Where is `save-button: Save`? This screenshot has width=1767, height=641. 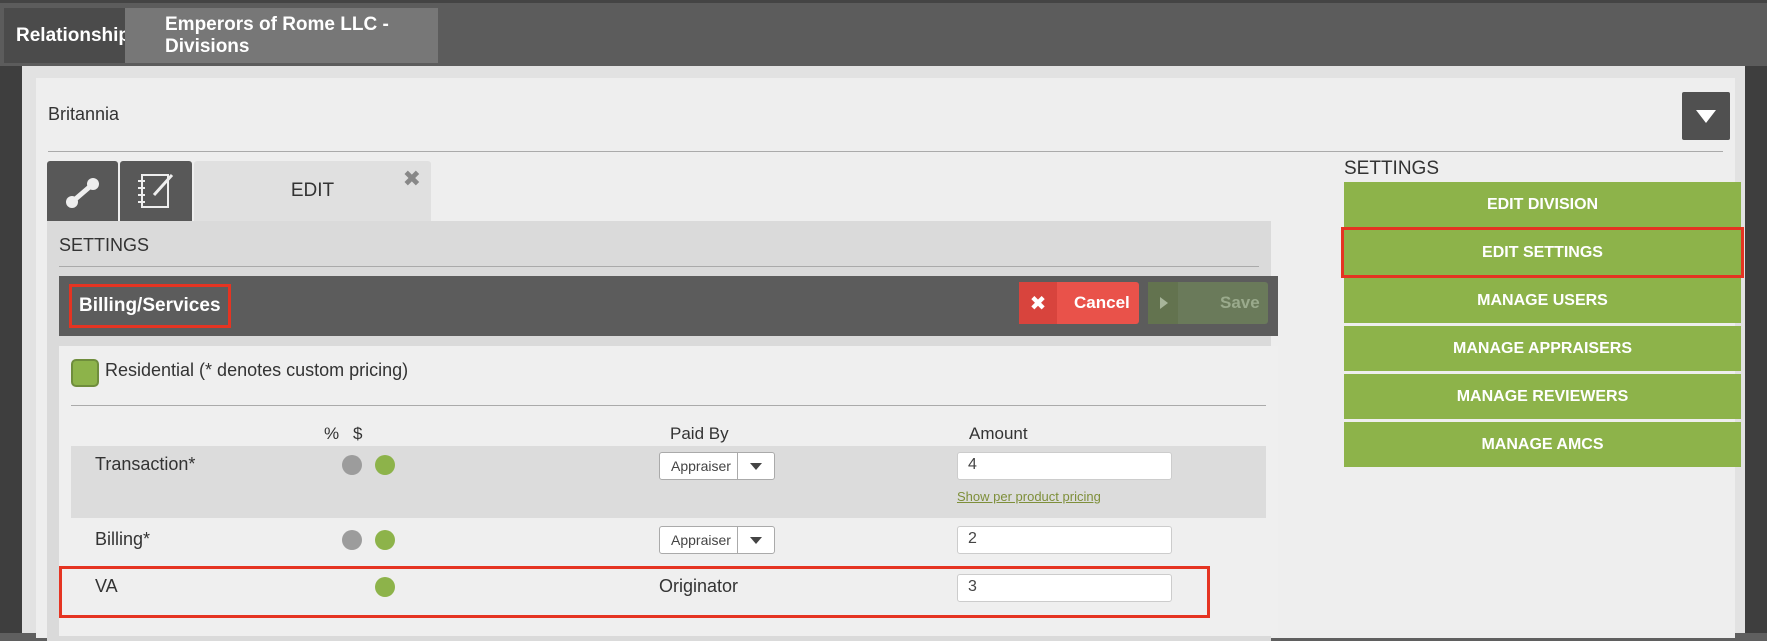
save-button: Save is located at coordinates (1208, 303).